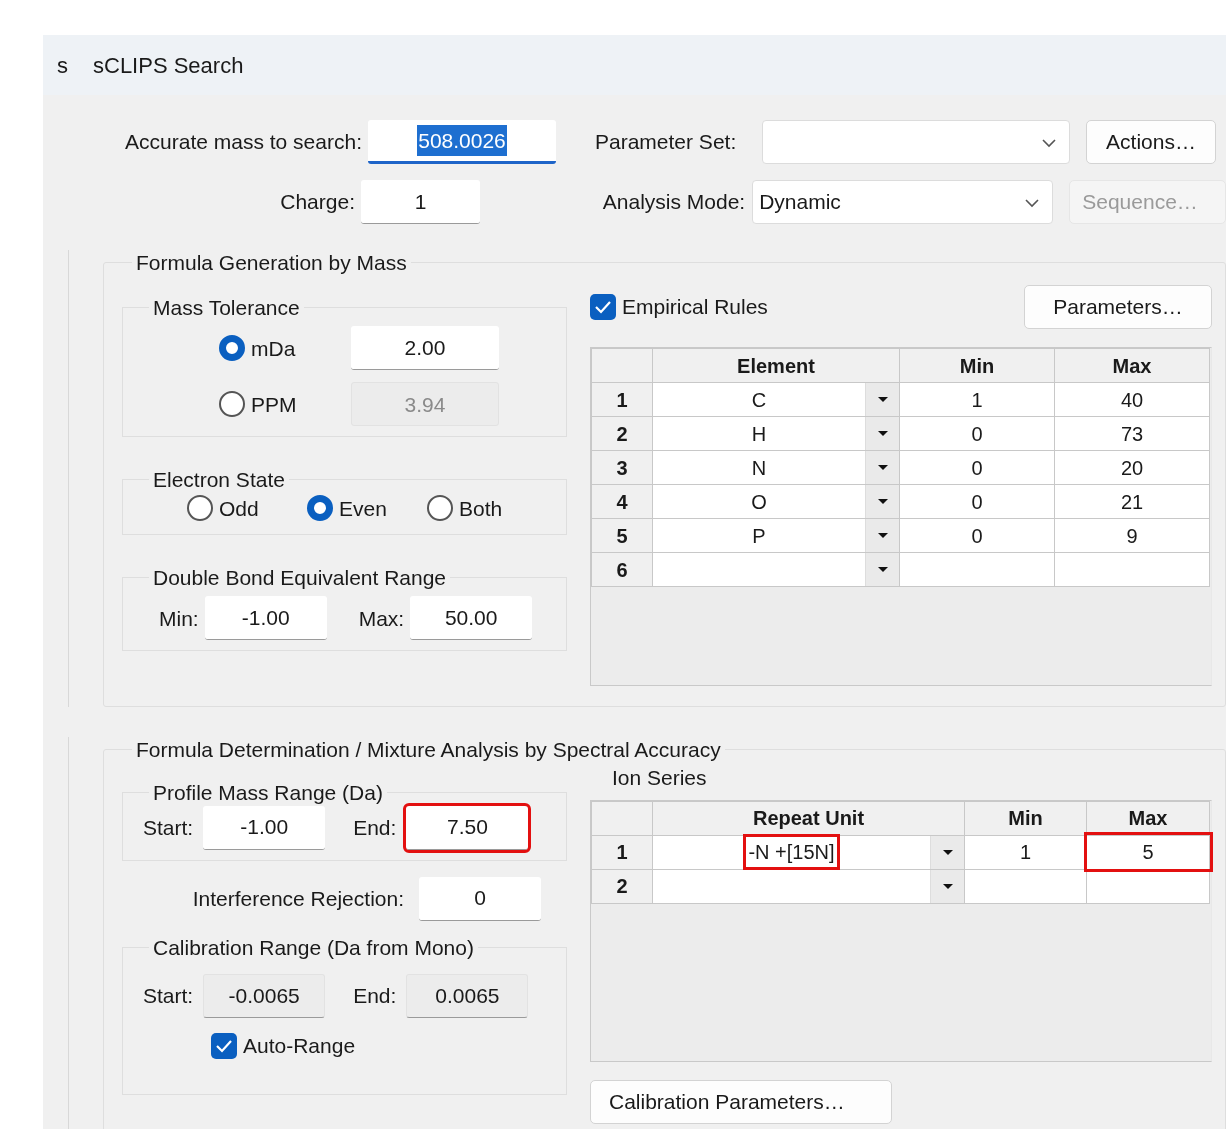 This screenshot has width=1226, height=1129. Describe the element at coordinates (673, 202) in the screenshot. I see `field-label: Analysis Mode:` at that location.